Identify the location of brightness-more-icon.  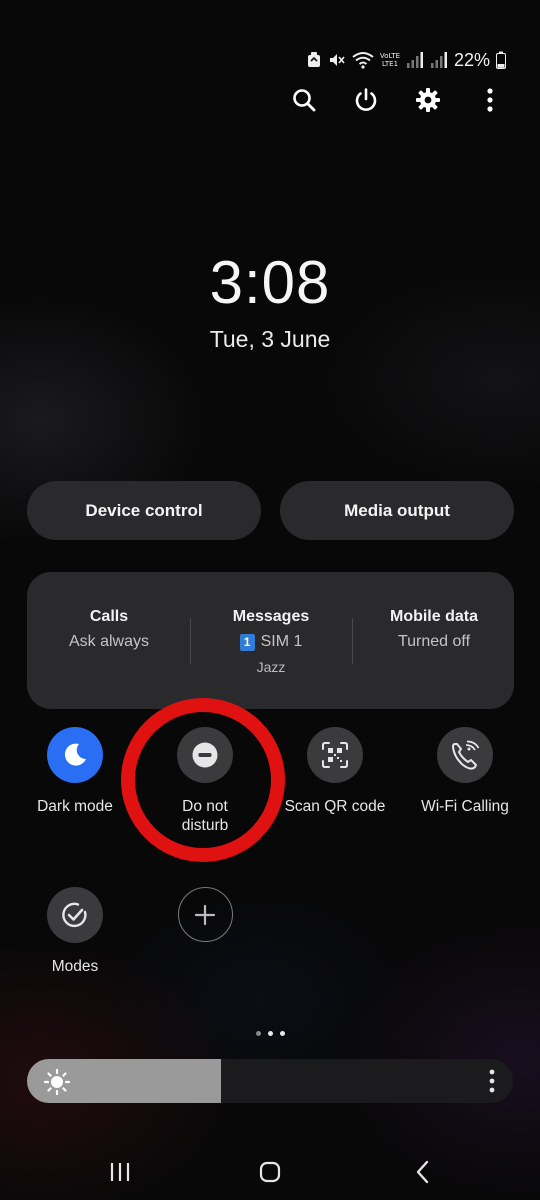
(492, 1081).